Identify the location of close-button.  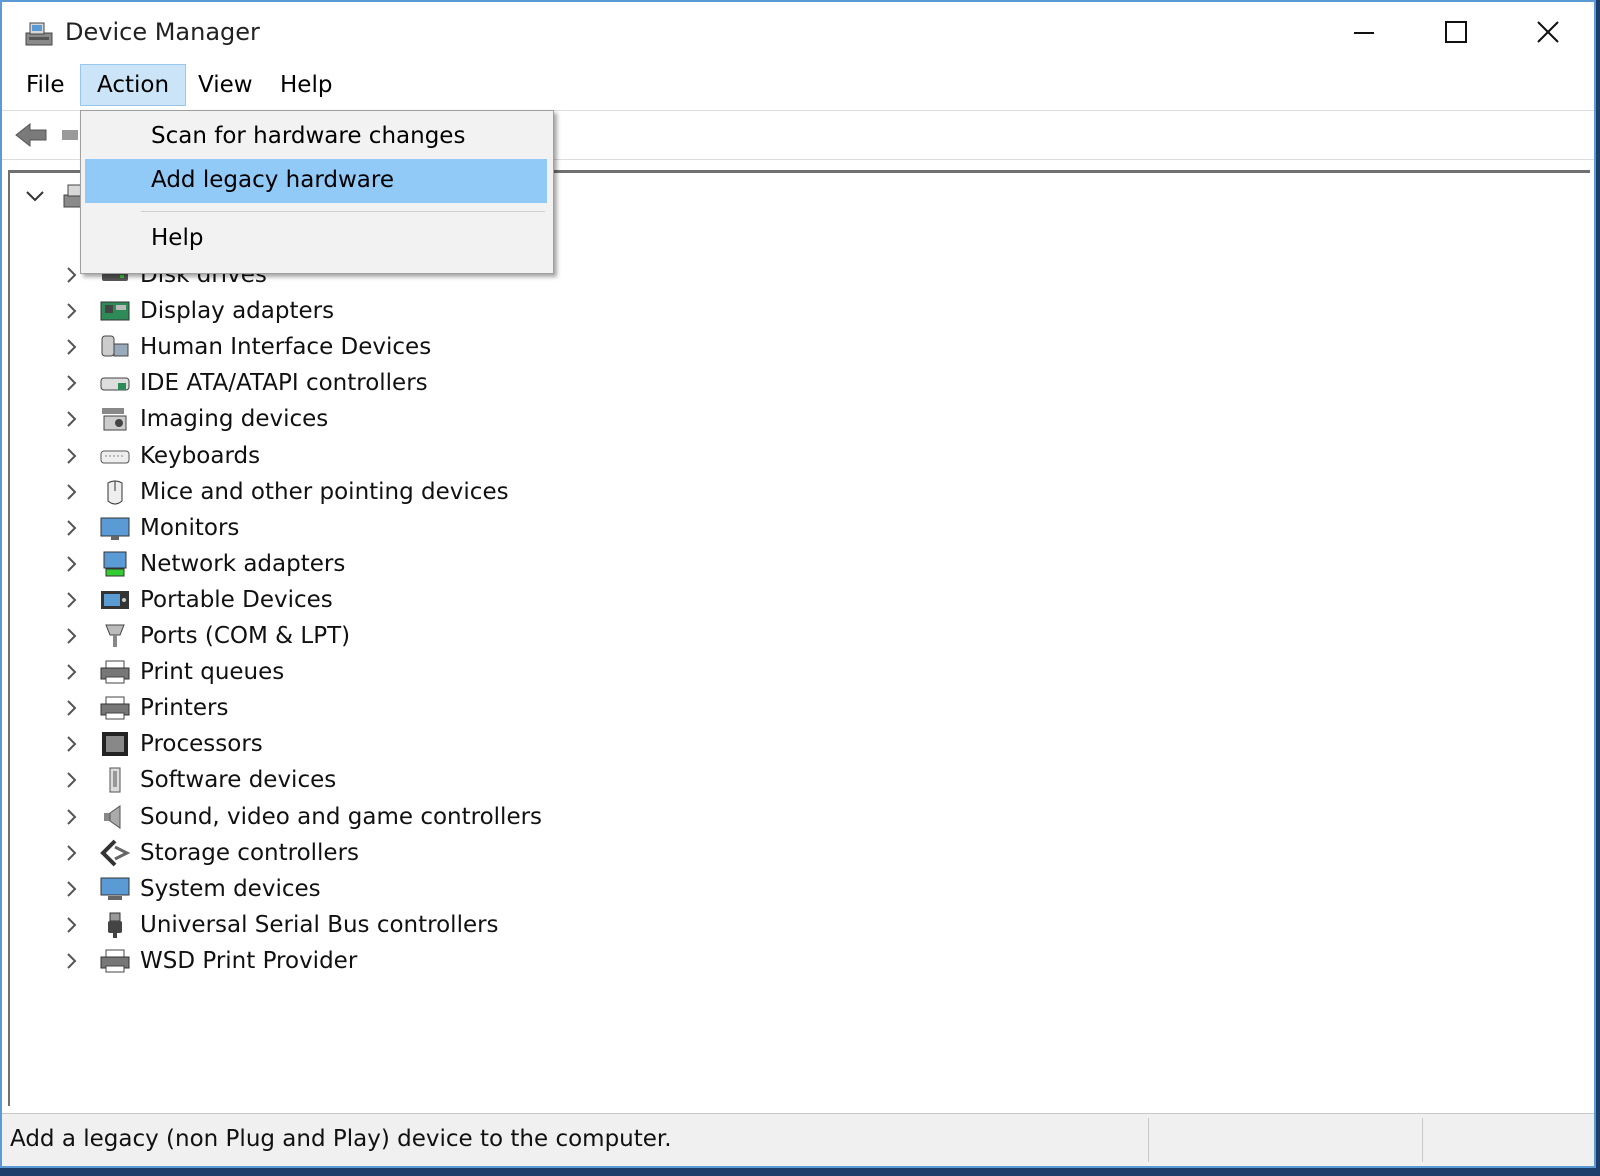
(1548, 32).